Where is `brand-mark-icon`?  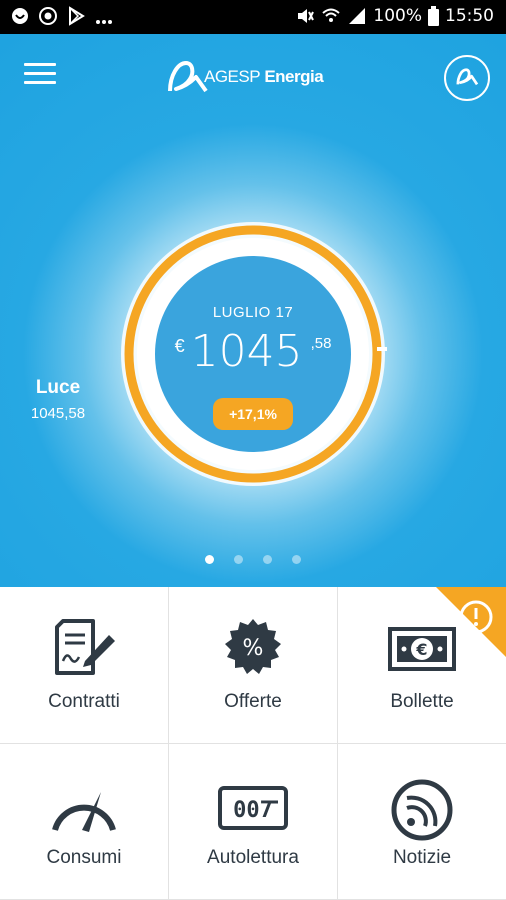 brand-mark-icon is located at coordinates (467, 78).